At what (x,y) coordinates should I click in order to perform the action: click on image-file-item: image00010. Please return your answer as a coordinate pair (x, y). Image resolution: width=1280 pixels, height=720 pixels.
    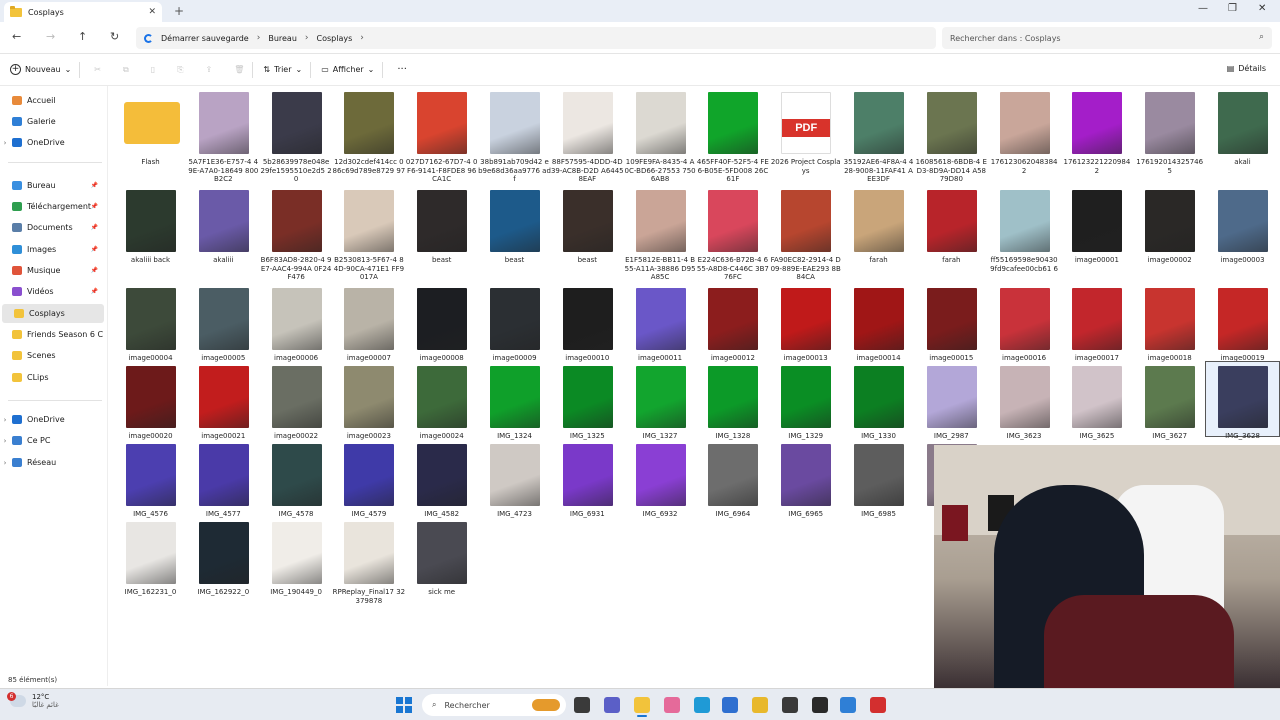
    Looking at the image, I should click on (587, 323).